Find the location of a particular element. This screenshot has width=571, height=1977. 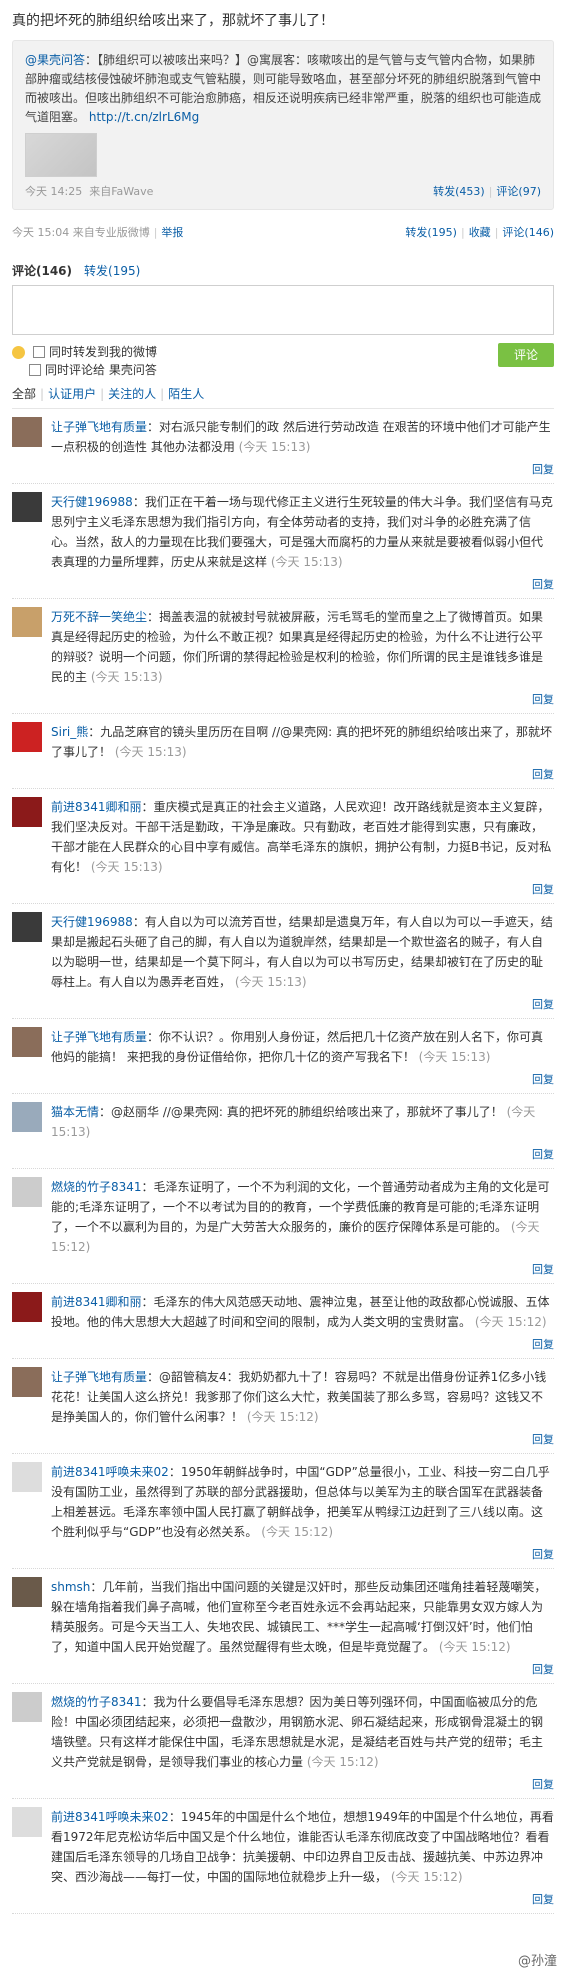

submit-comment-button: 评论 is located at coordinates (526, 355).